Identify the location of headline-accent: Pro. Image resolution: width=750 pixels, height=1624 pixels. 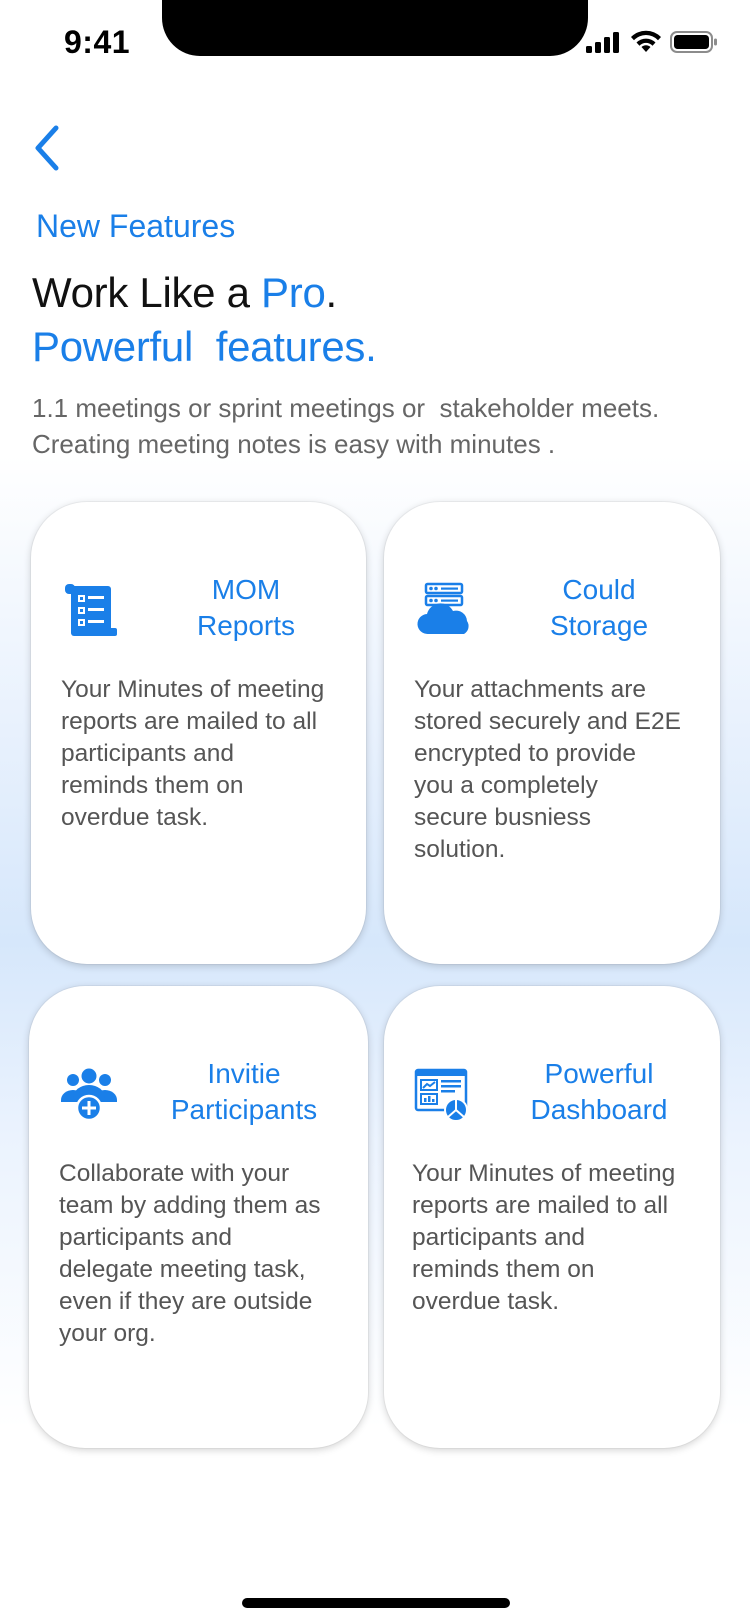
(293, 292).